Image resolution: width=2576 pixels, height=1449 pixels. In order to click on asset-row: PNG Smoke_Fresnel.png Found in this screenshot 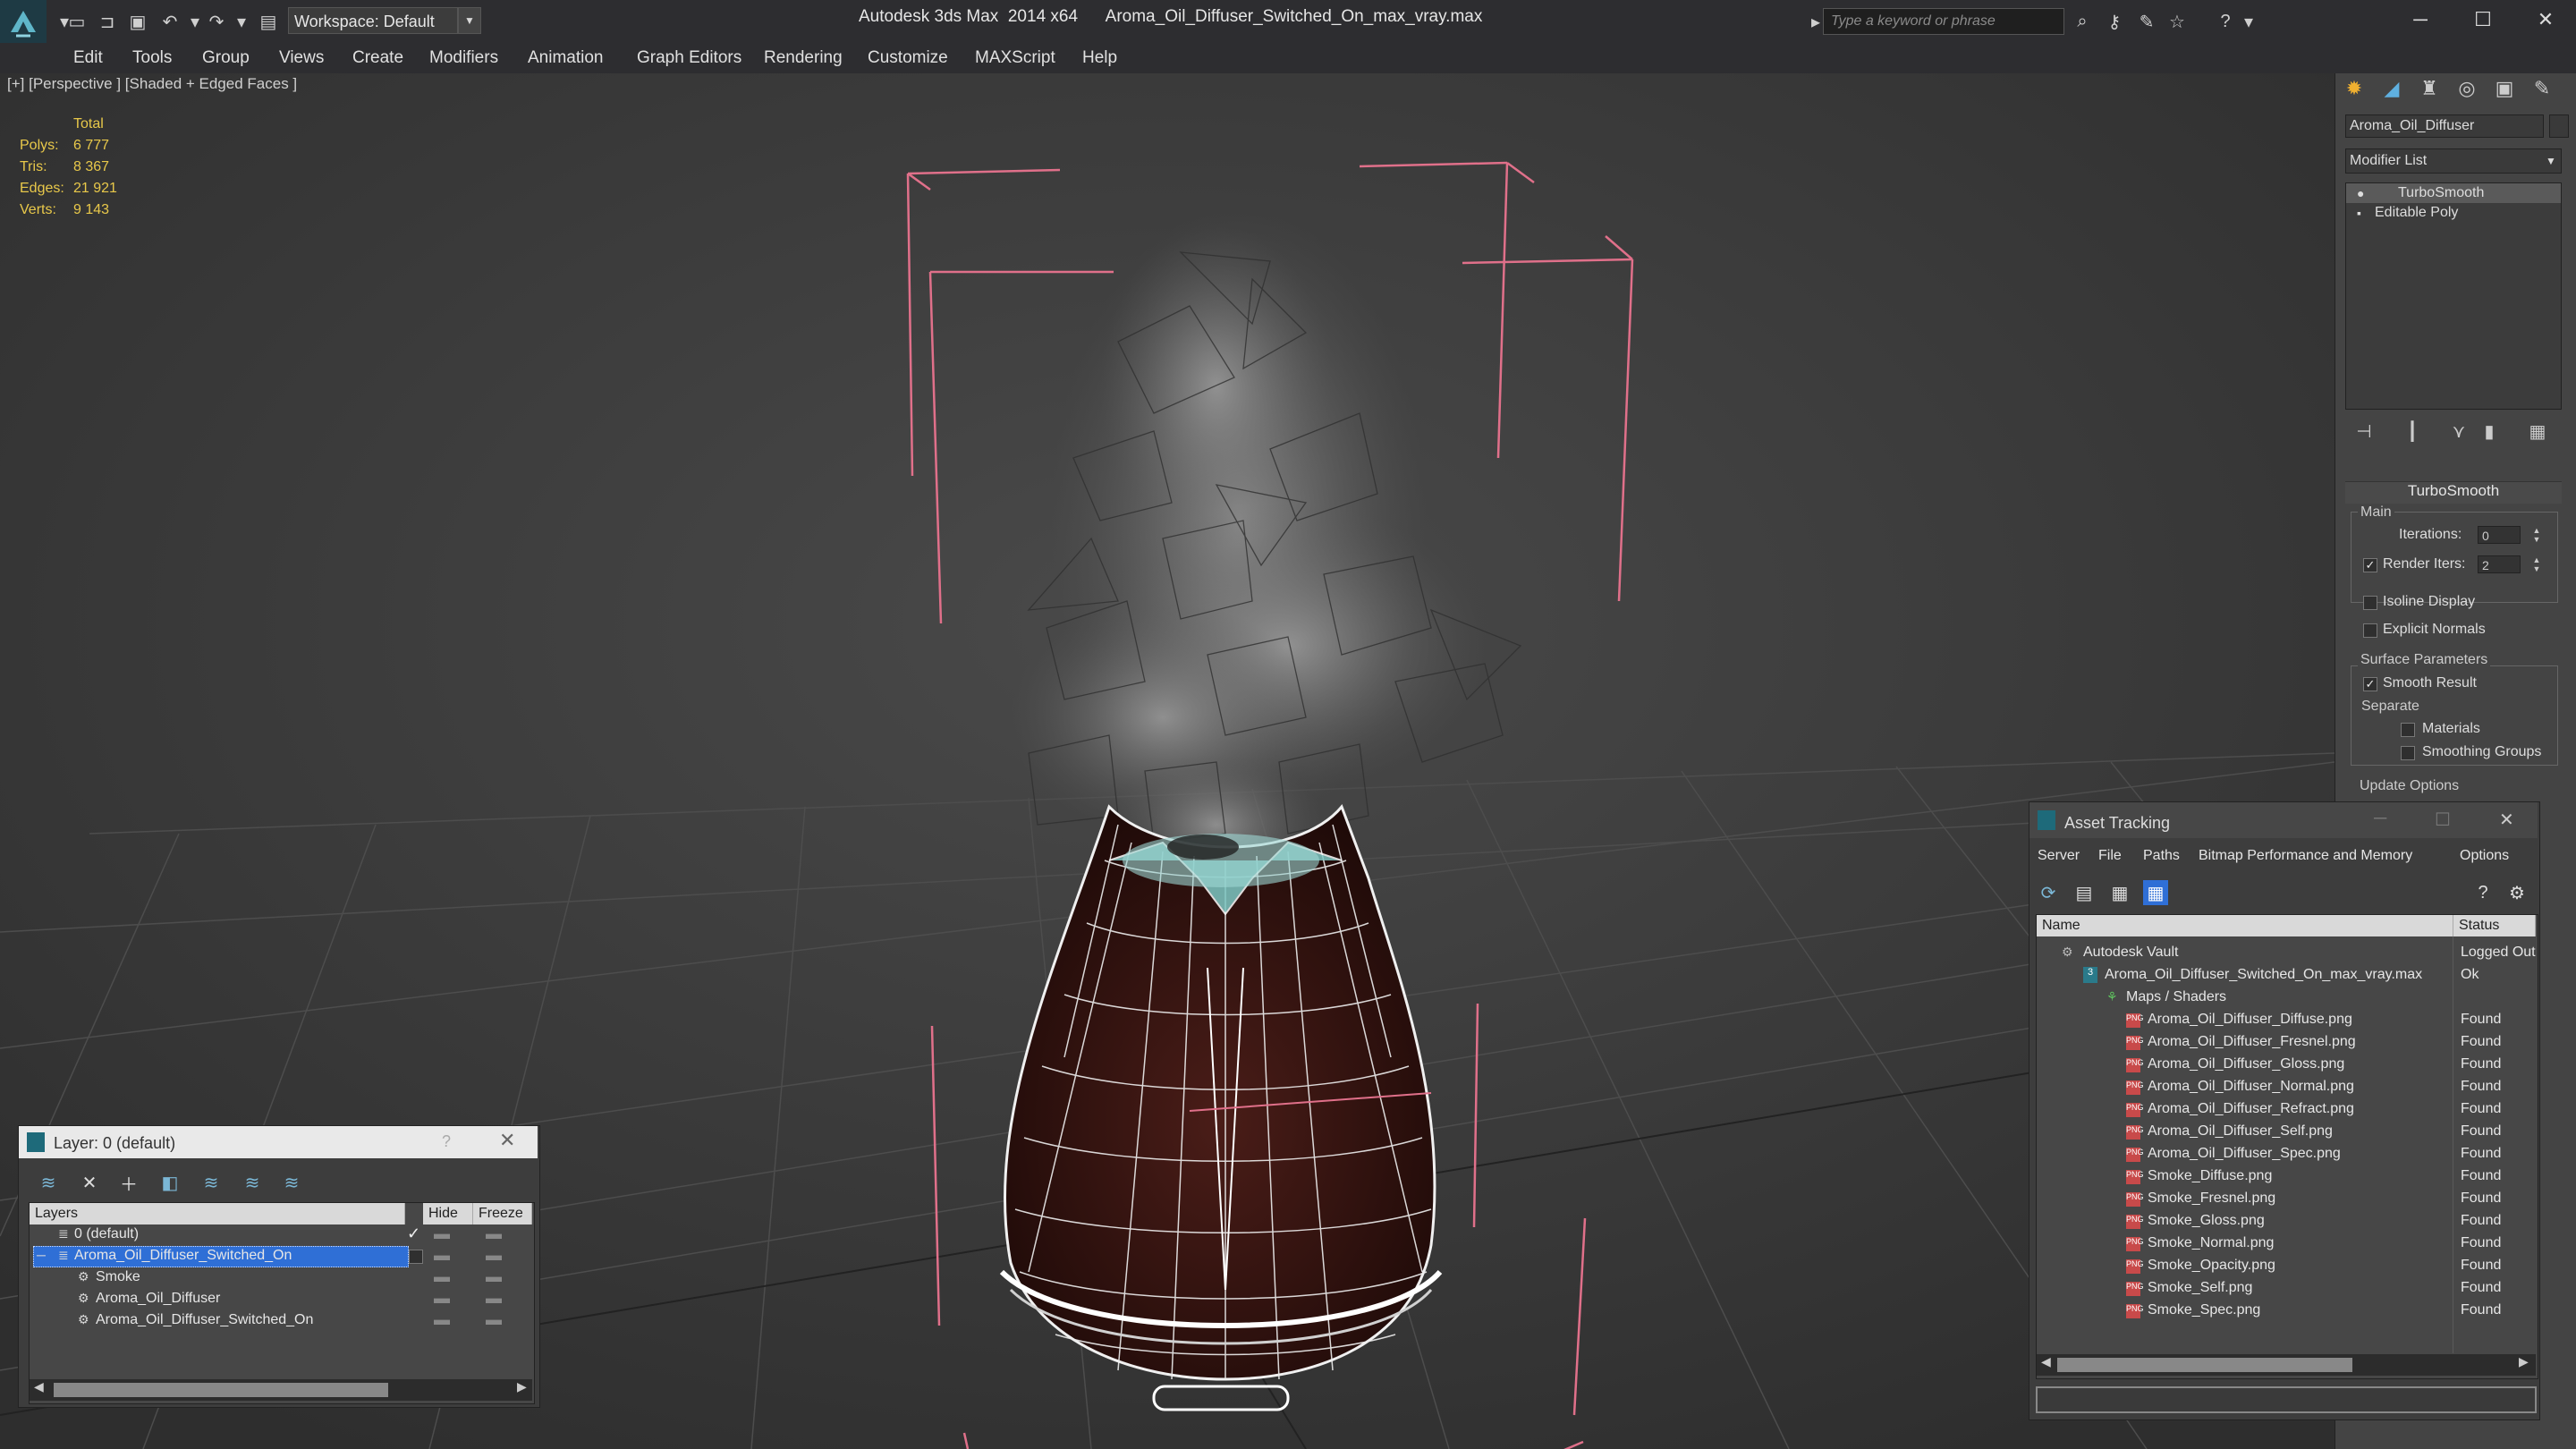, I will do `click(2286, 1200)`.